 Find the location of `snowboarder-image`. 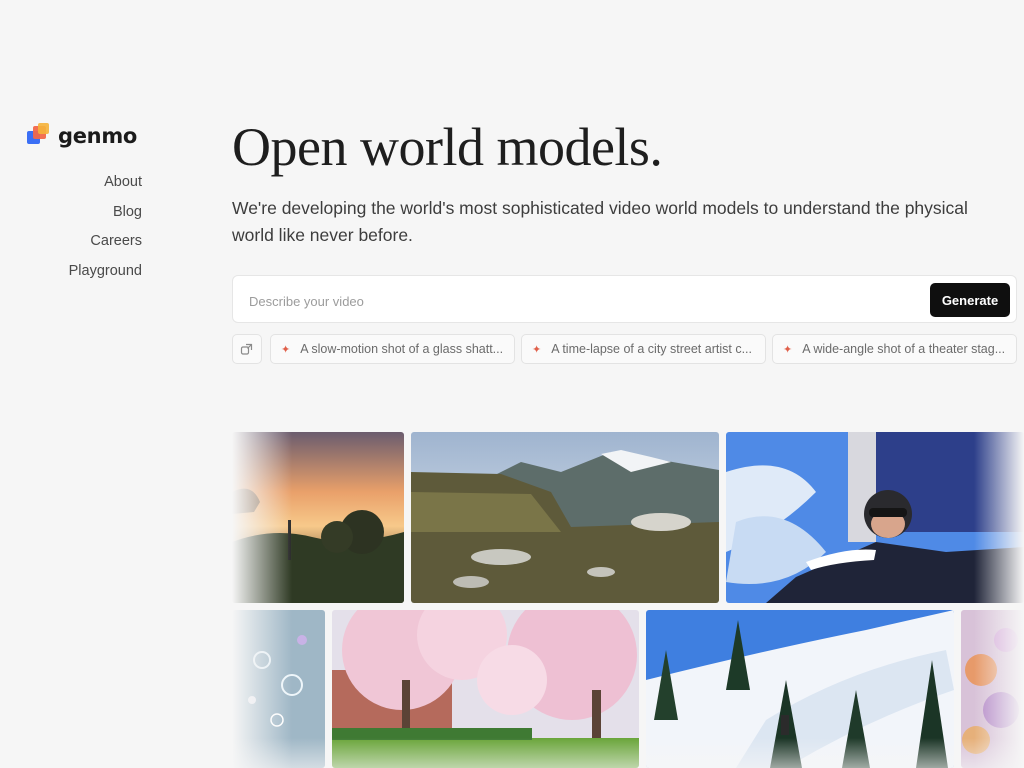

snowboarder-image is located at coordinates (800, 689).